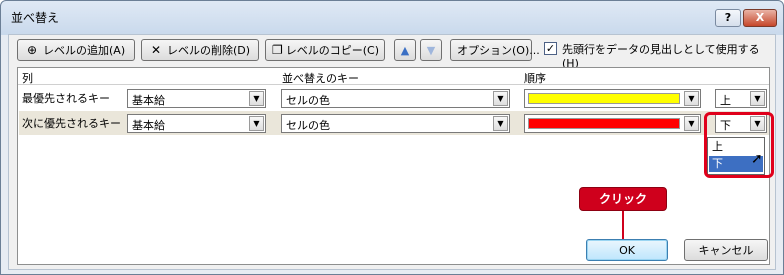 Image resolution: width=784 pixels, height=275 pixels. Describe the element at coordinates (332, 50) in the screenshot. I see `copy-level-label: レベルのコピー(C)` at that location.